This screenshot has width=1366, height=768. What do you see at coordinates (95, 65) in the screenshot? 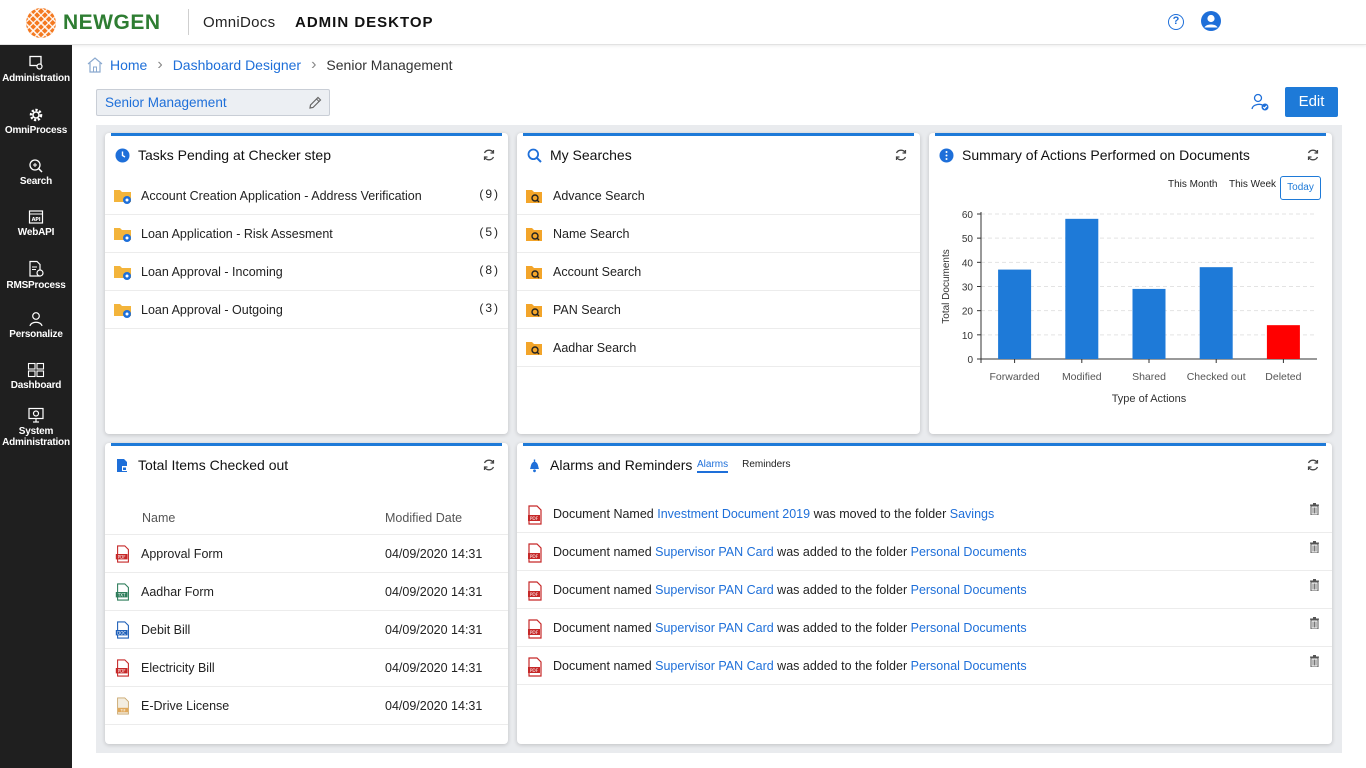
I see `home-icon` at bounding box center [95, 65].